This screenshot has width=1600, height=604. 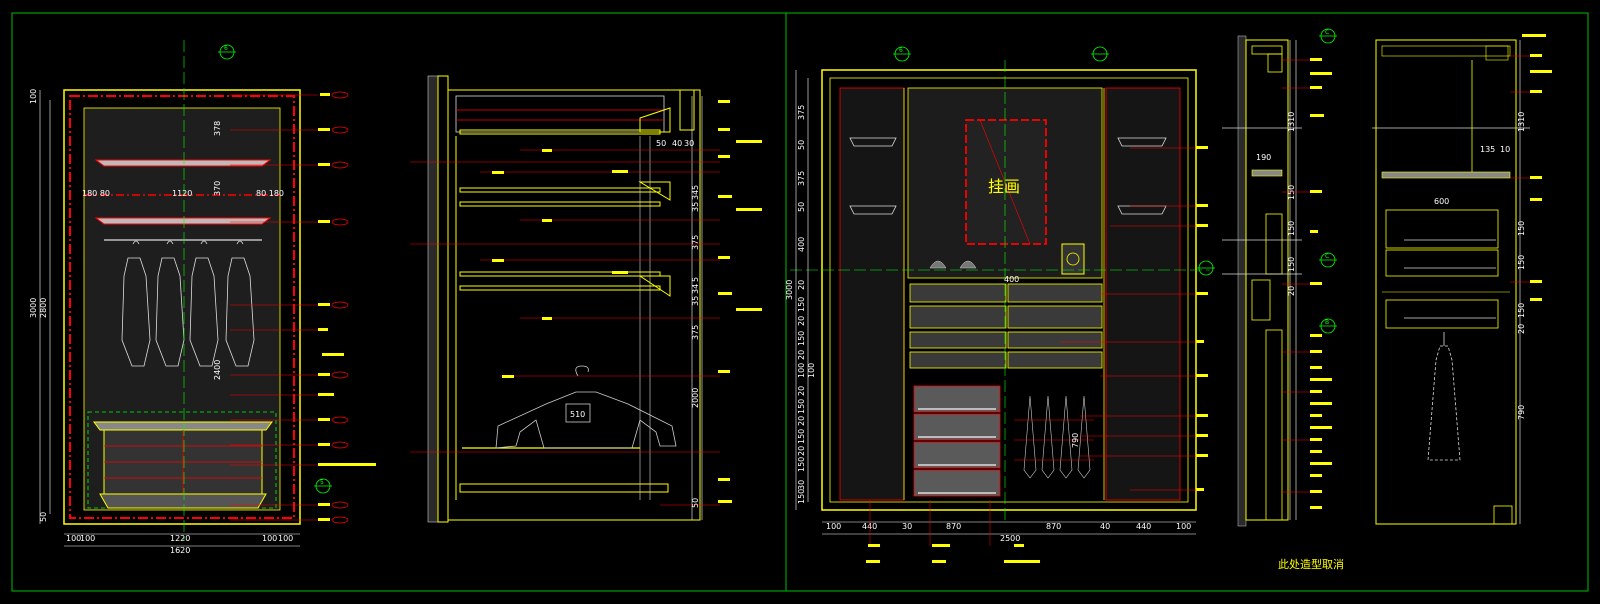 I want to click on dim-a-inner-6: 2400, so click(x=217, y=370).